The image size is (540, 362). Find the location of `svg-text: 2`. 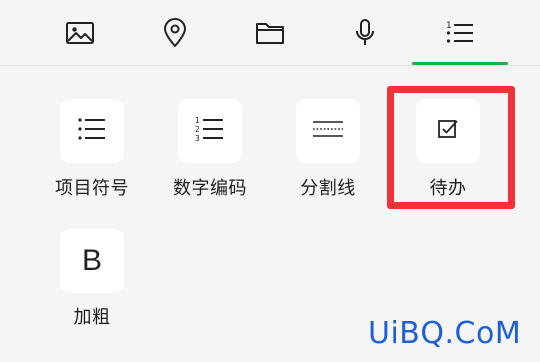

svg-text: 2 is located at coordinates (197, 129).